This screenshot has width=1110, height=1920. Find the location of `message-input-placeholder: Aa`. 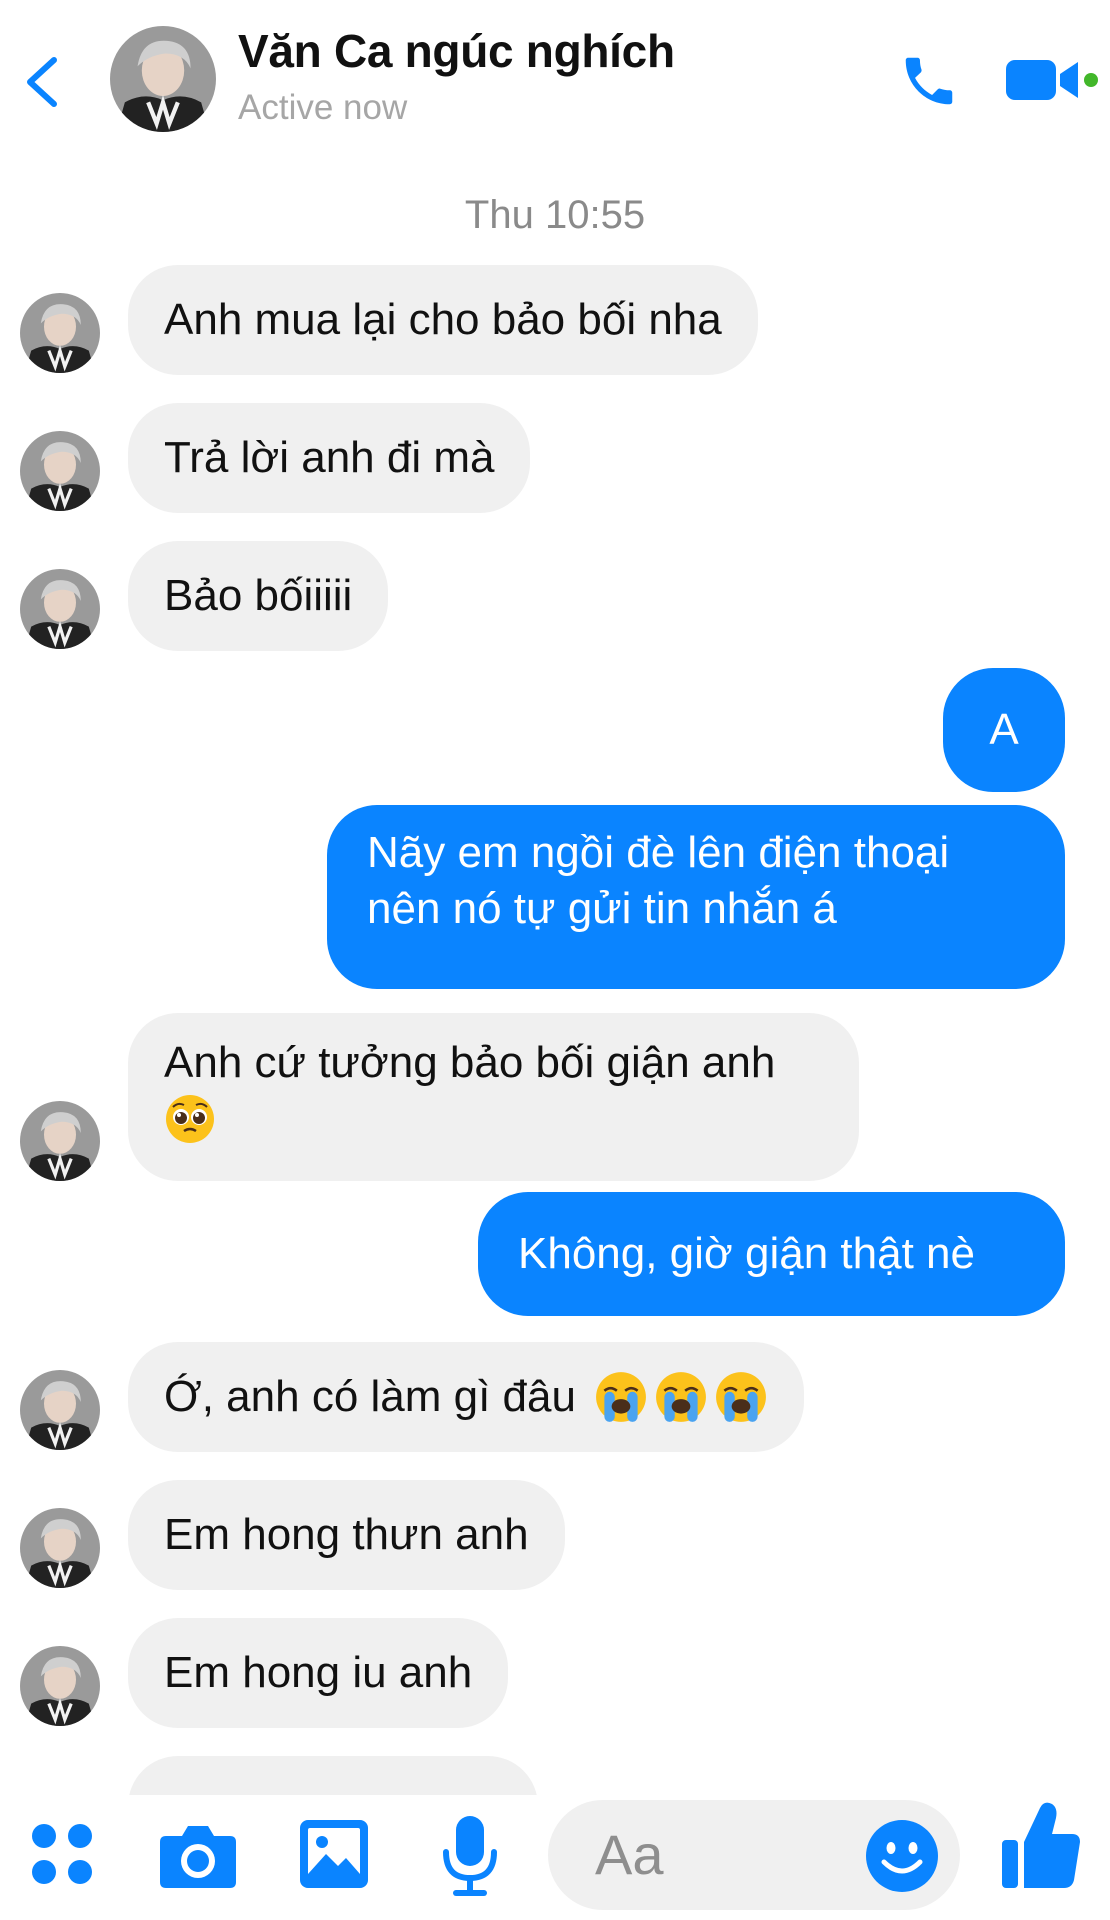

message-input-placeholder: Aa is located at coordinates (629, 1854).